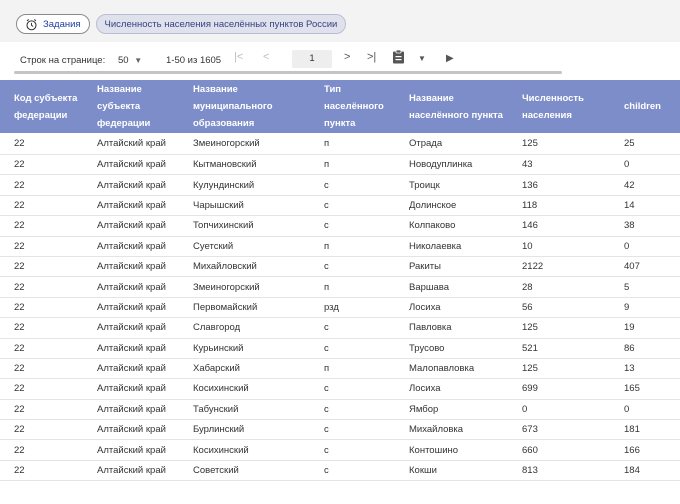  I want to click on tab-tasks: Задания, so click(53, 24).